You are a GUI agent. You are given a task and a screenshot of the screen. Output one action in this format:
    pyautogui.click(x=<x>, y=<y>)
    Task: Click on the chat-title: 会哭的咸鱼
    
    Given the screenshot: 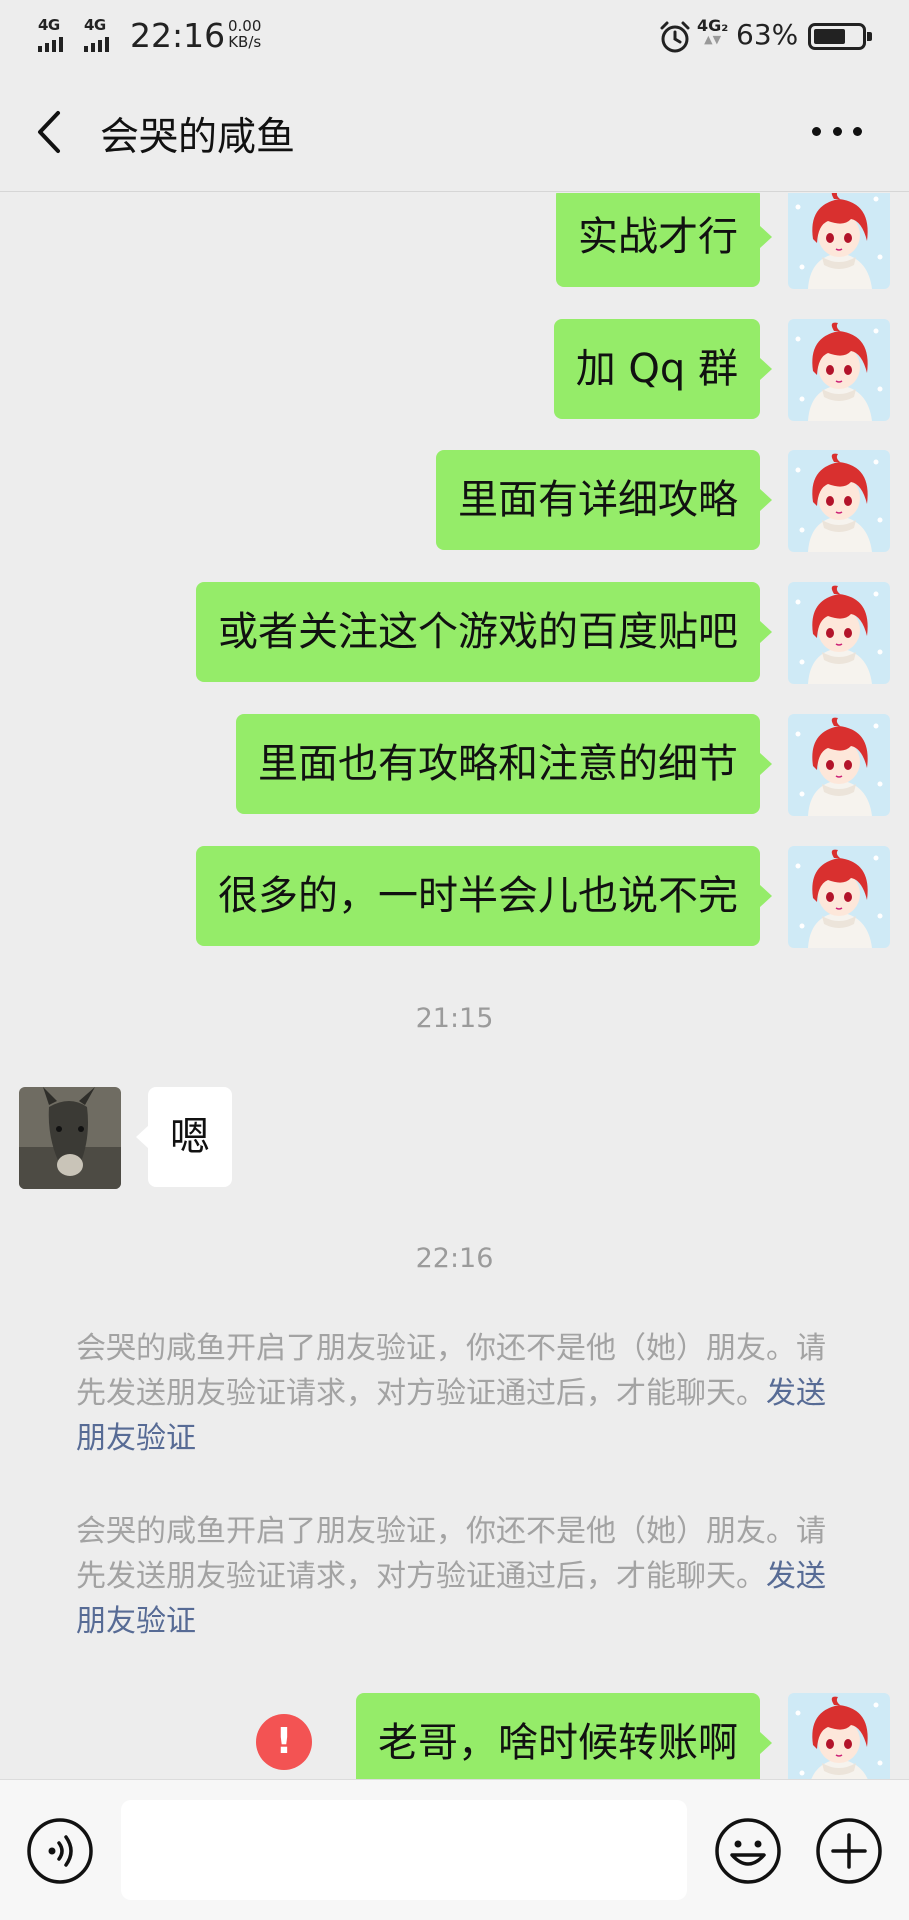 What is the action you would take?
    pyautogui.click(x=198, y=137)
    